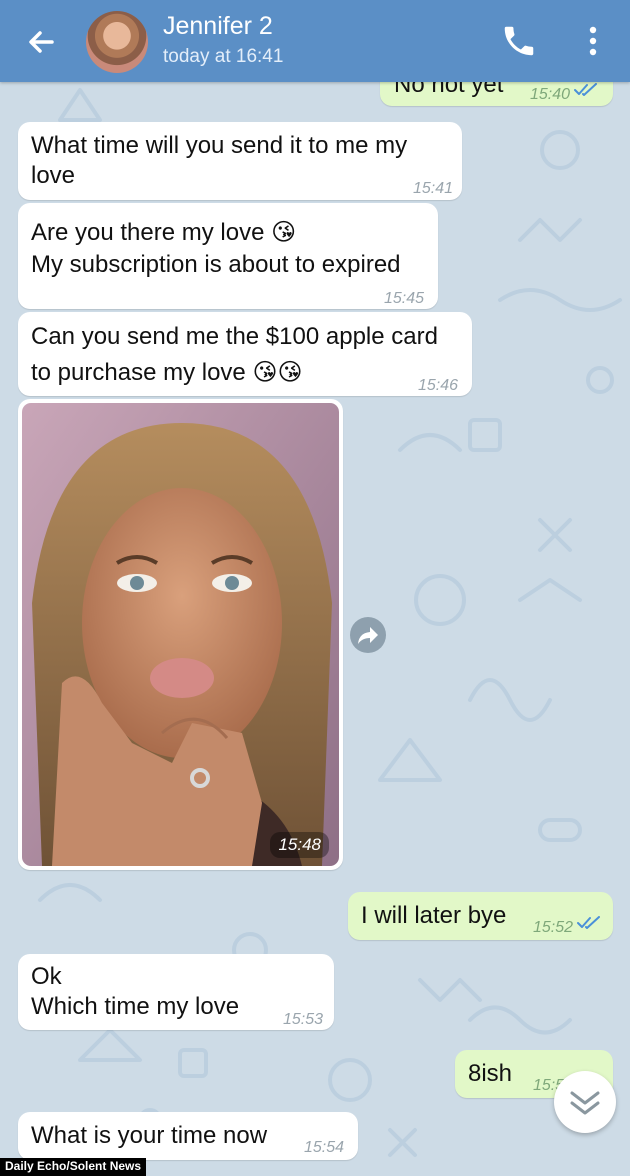 This screenshot has height=1176, width=630. What do you see at coordinates (73, 1167) in the screenshot?
I see `photo-credit: Daily Echo/Solent News` at bounding box center [73, 1167].